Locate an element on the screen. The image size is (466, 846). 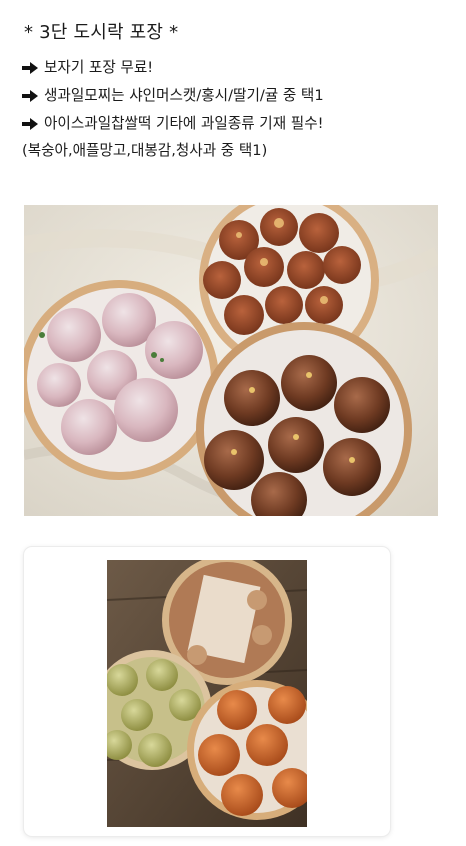
bullet-text: 아이스과일찹쌀떡 기타에 과일종류 기재 필수! is located at coordinates (184, 123).